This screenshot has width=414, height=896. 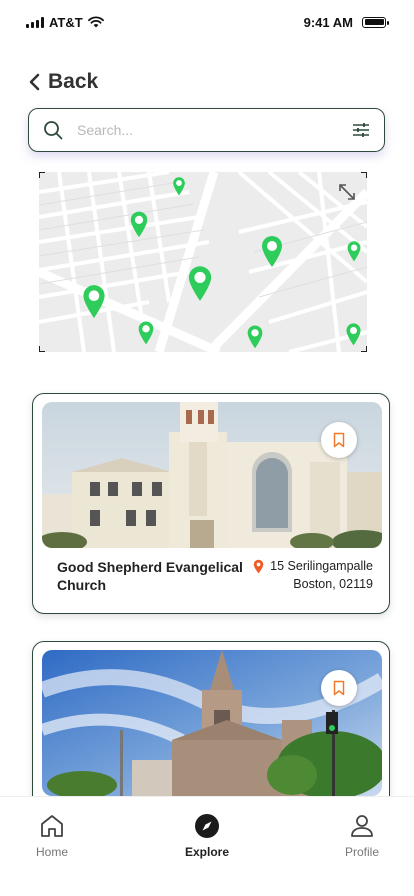 I want to click on address-line2: Boston, 02119, so click(x=333, y=584).